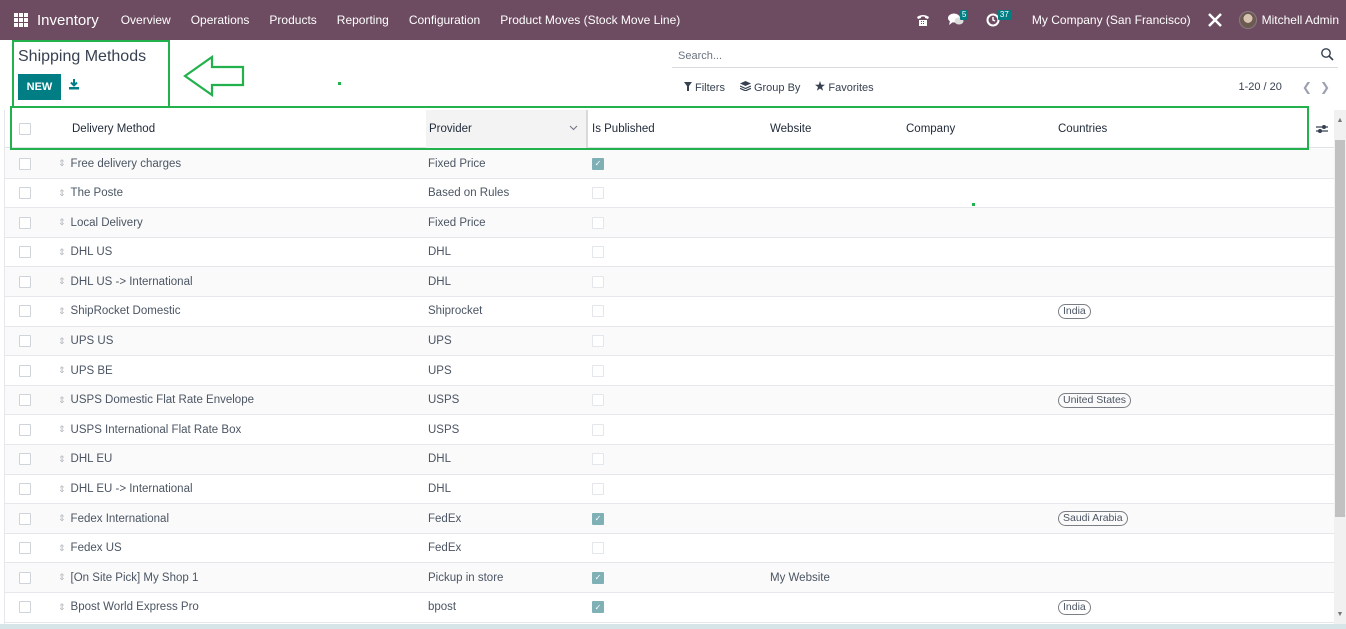 The width and height of the screenshot is (1346, 629). What do you see at coordinates (1158, 607) in the screenshot?
I see `countries-cell: India` at bounding box center [1158, 607].